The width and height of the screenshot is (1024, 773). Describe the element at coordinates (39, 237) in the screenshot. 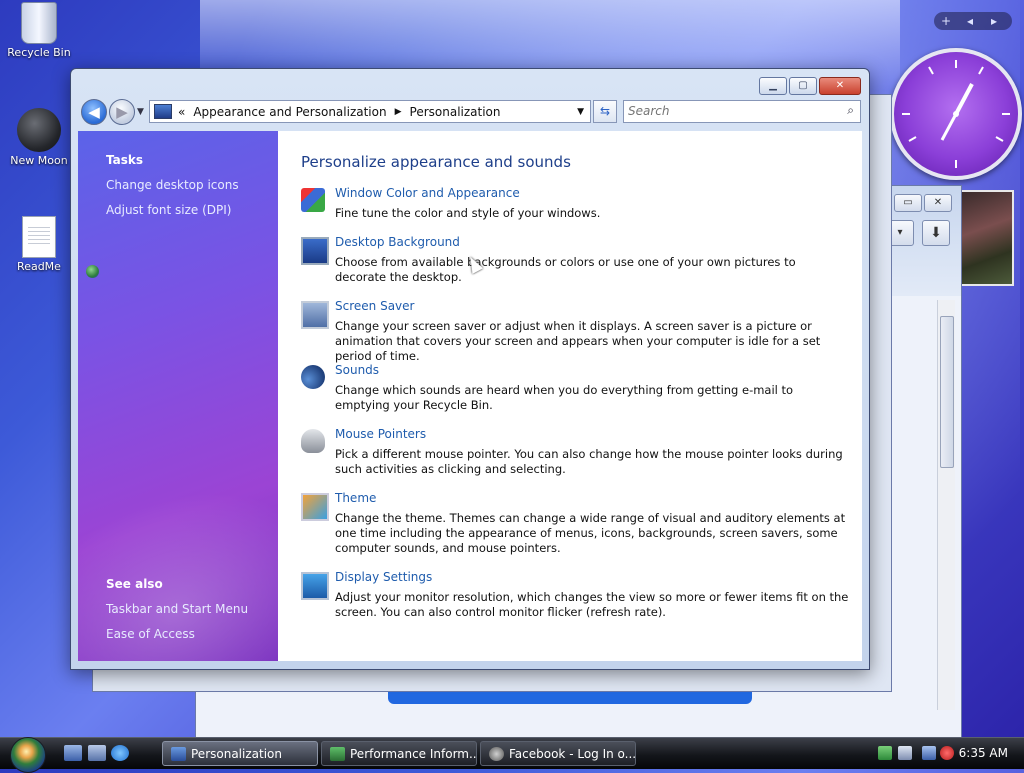

I see `text-document-icon` at that location.